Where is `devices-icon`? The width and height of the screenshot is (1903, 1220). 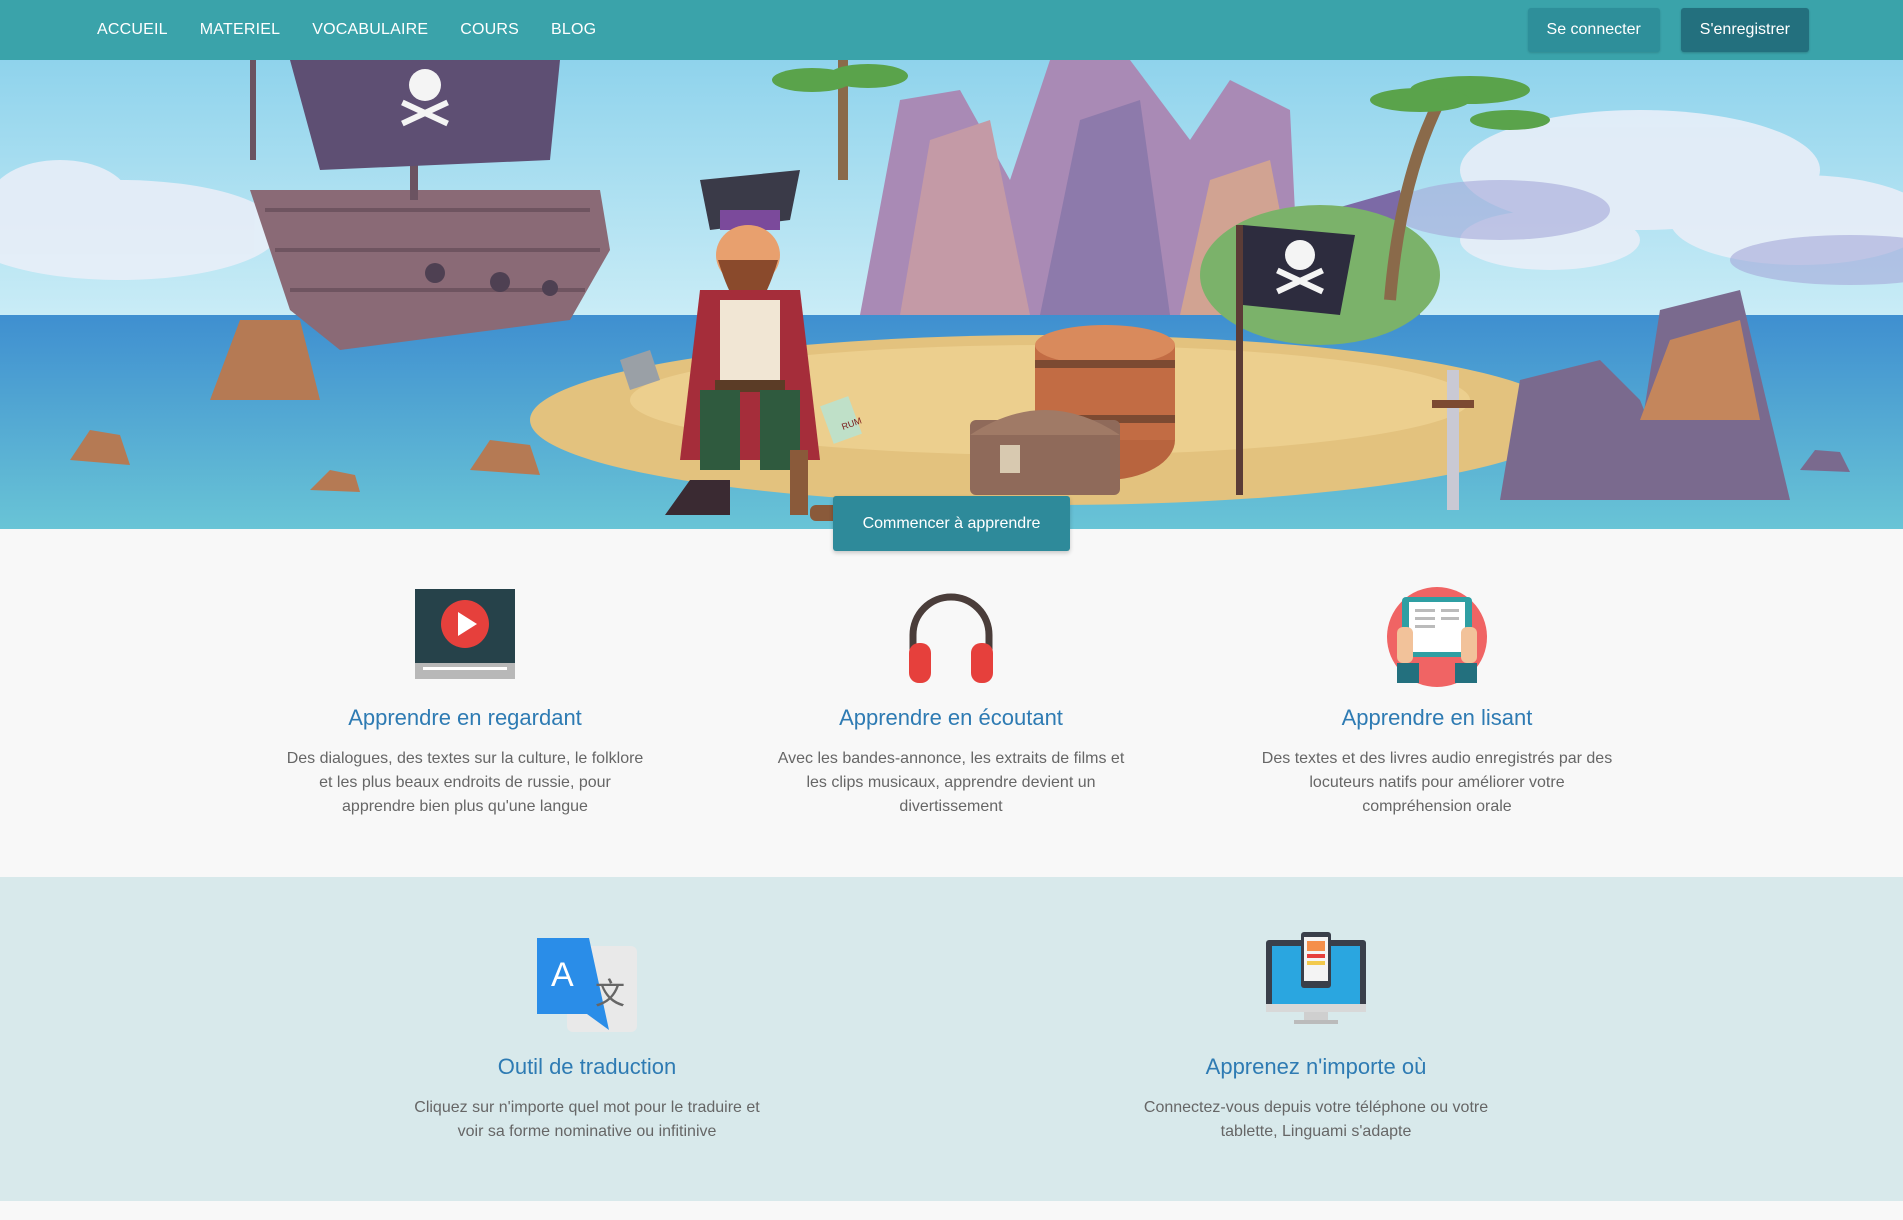
devices-icon is located at coordinates (1316, 978).